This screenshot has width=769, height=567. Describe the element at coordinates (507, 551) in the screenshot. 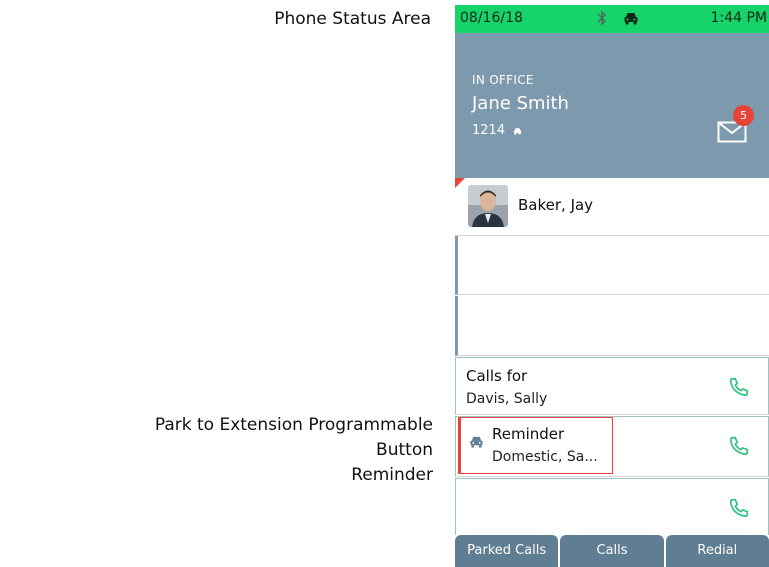

I see `softkey-parked-calls: Parked Calls` at that location.